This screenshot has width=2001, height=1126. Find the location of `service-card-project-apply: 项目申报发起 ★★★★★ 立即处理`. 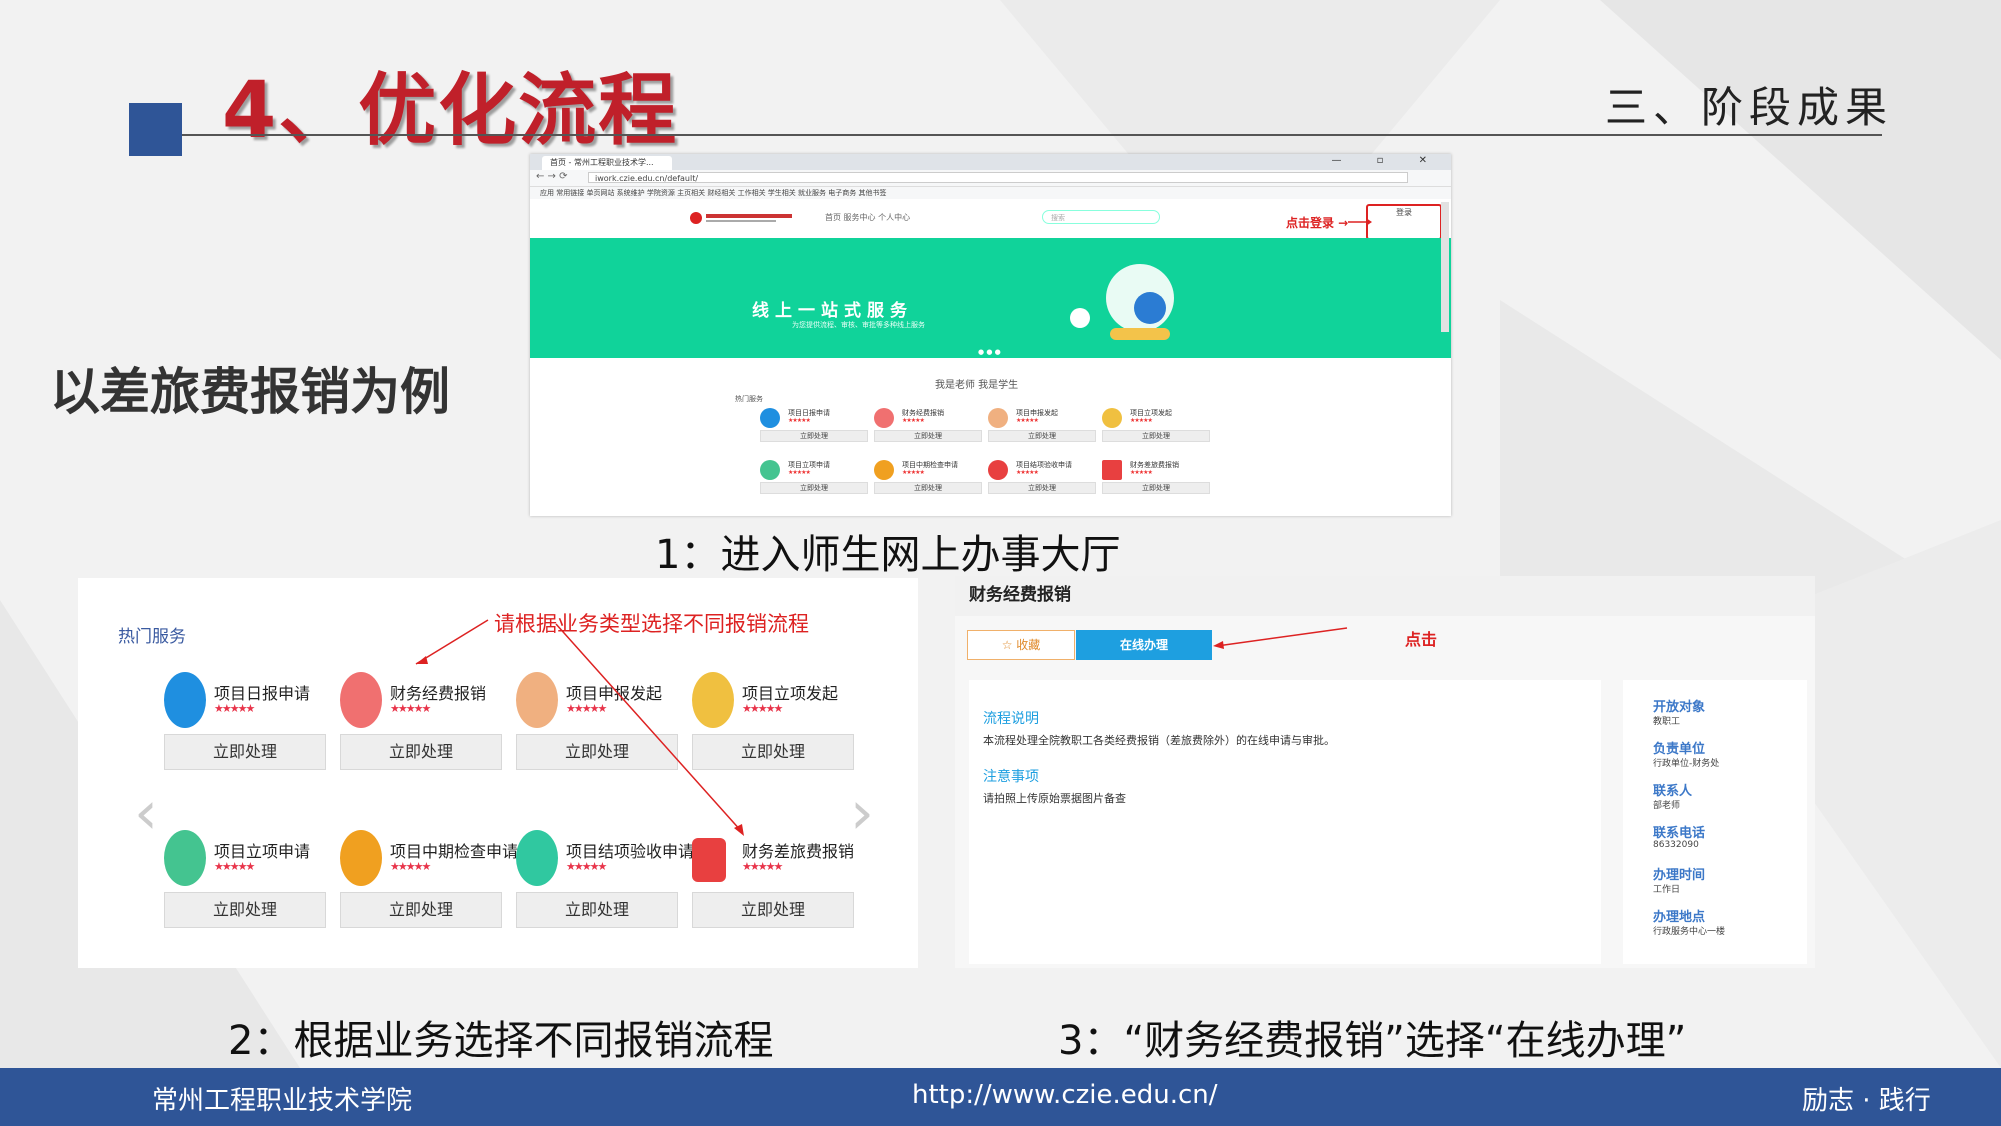

service-card-project-apply: 项目申报发起 ★★★★★ 立即处理 is located at coordinates (597, 722).